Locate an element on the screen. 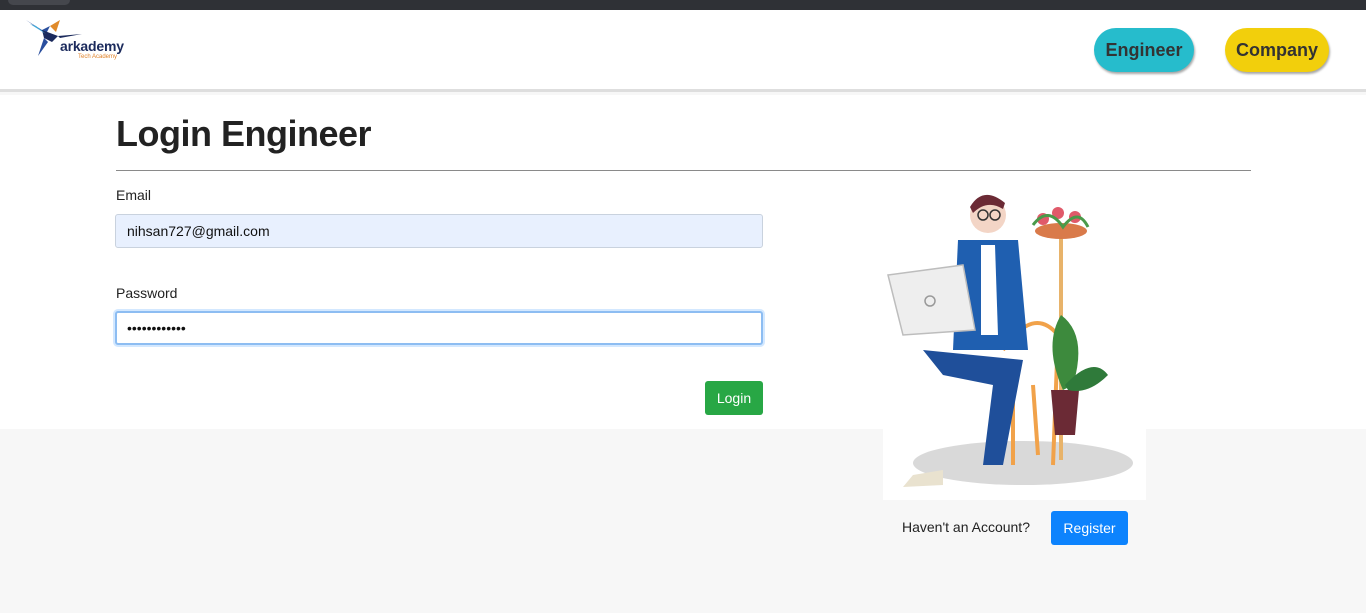 This screenshot has width=1366, height=613. brand-tagline: Tech Academy is located at coordinates (98, 57).